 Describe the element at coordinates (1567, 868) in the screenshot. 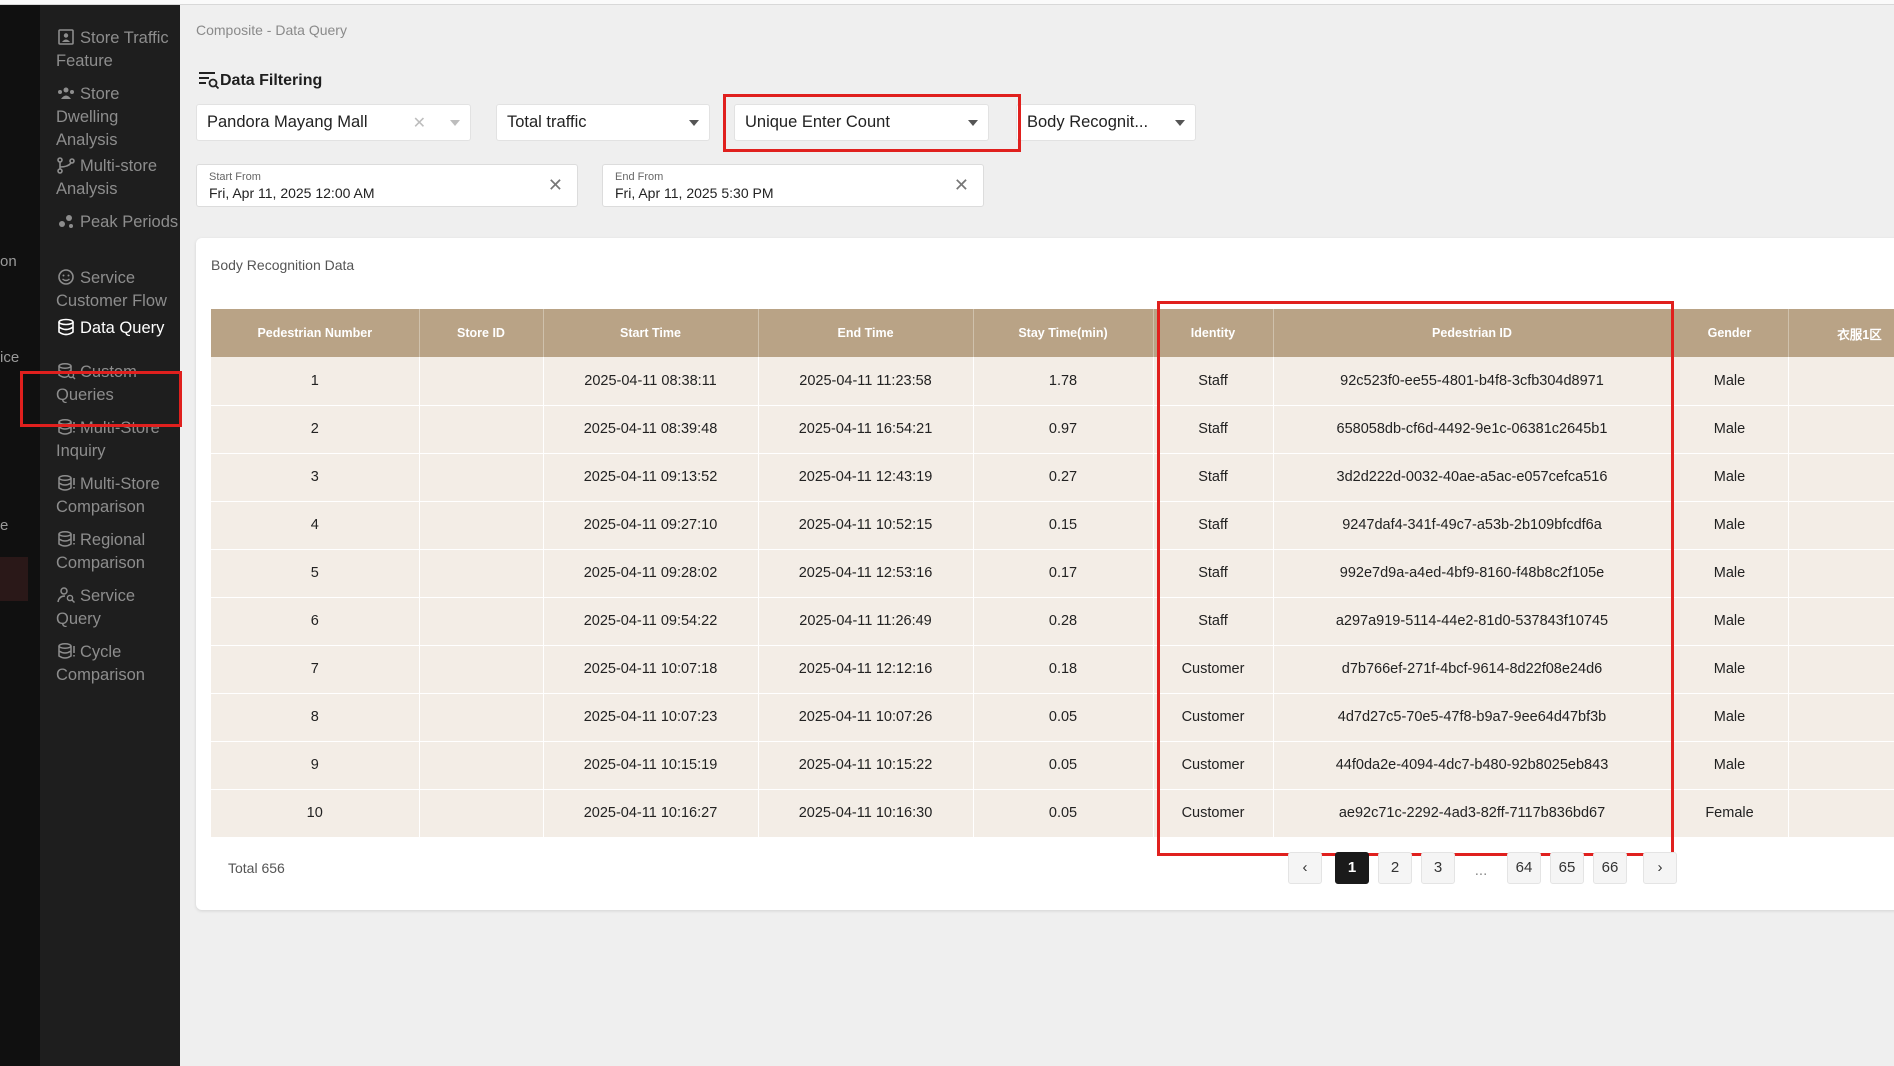

I see `page-button: 65` at that location.